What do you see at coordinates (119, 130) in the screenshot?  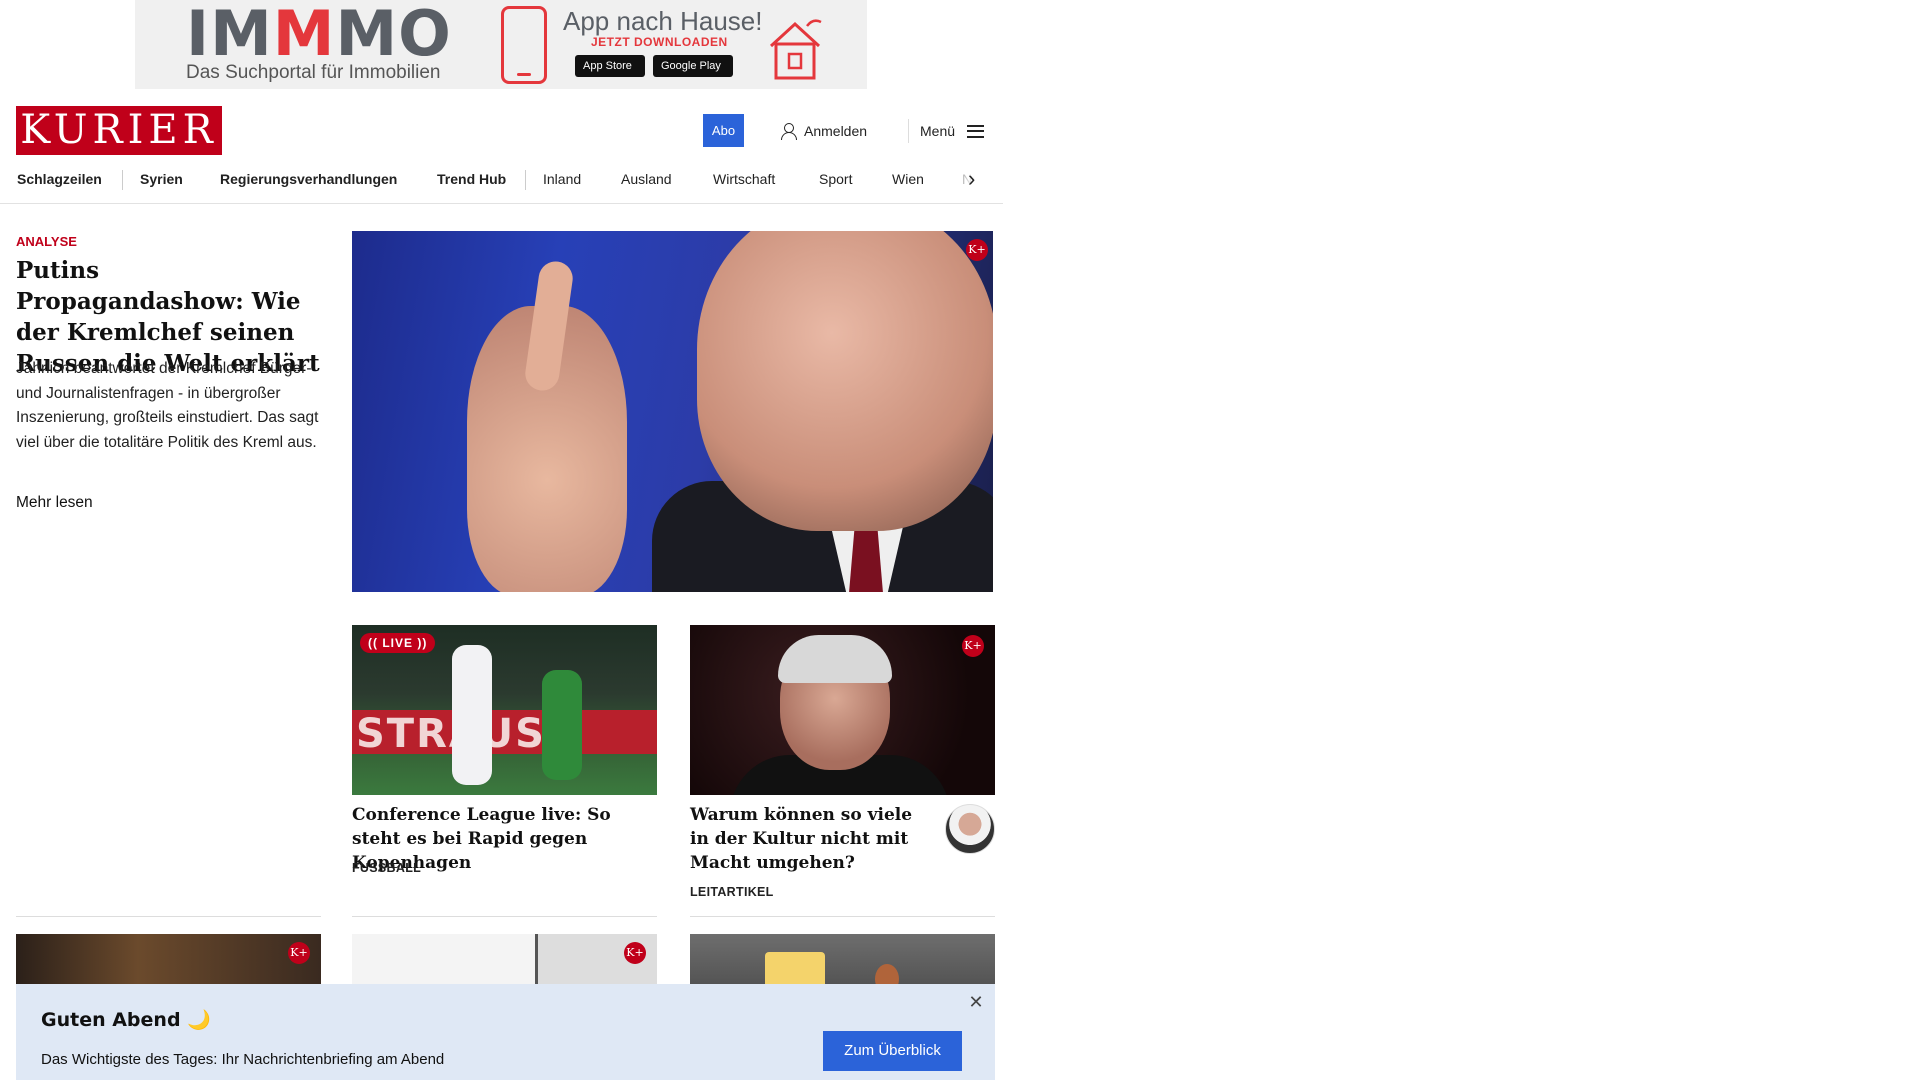 I see `kurier-logo: KURIER` at bounding box center [119, 130].